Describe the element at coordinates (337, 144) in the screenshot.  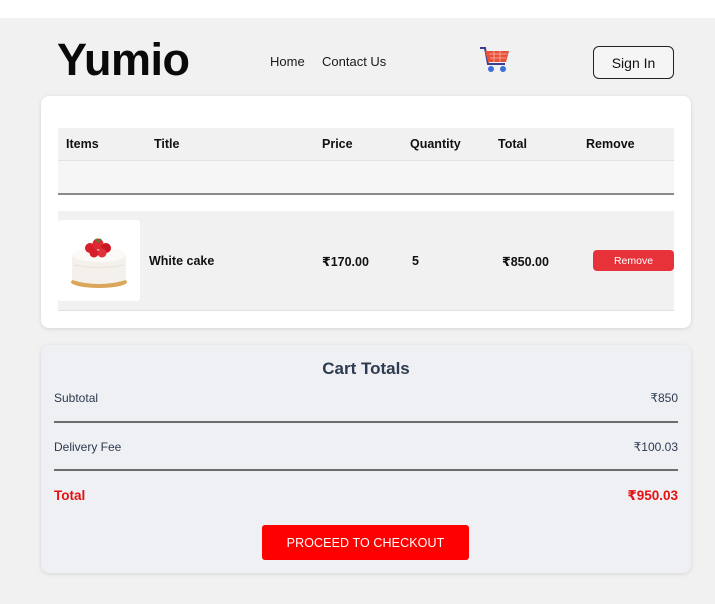
I see `header-price: Price` at that location.